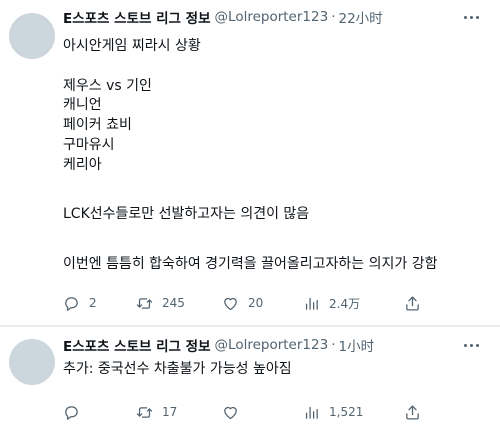  What do you see at coordinates (170, 412) in the screenshot?
I see `retweet-count: 17` at bounding box center [170, 412].